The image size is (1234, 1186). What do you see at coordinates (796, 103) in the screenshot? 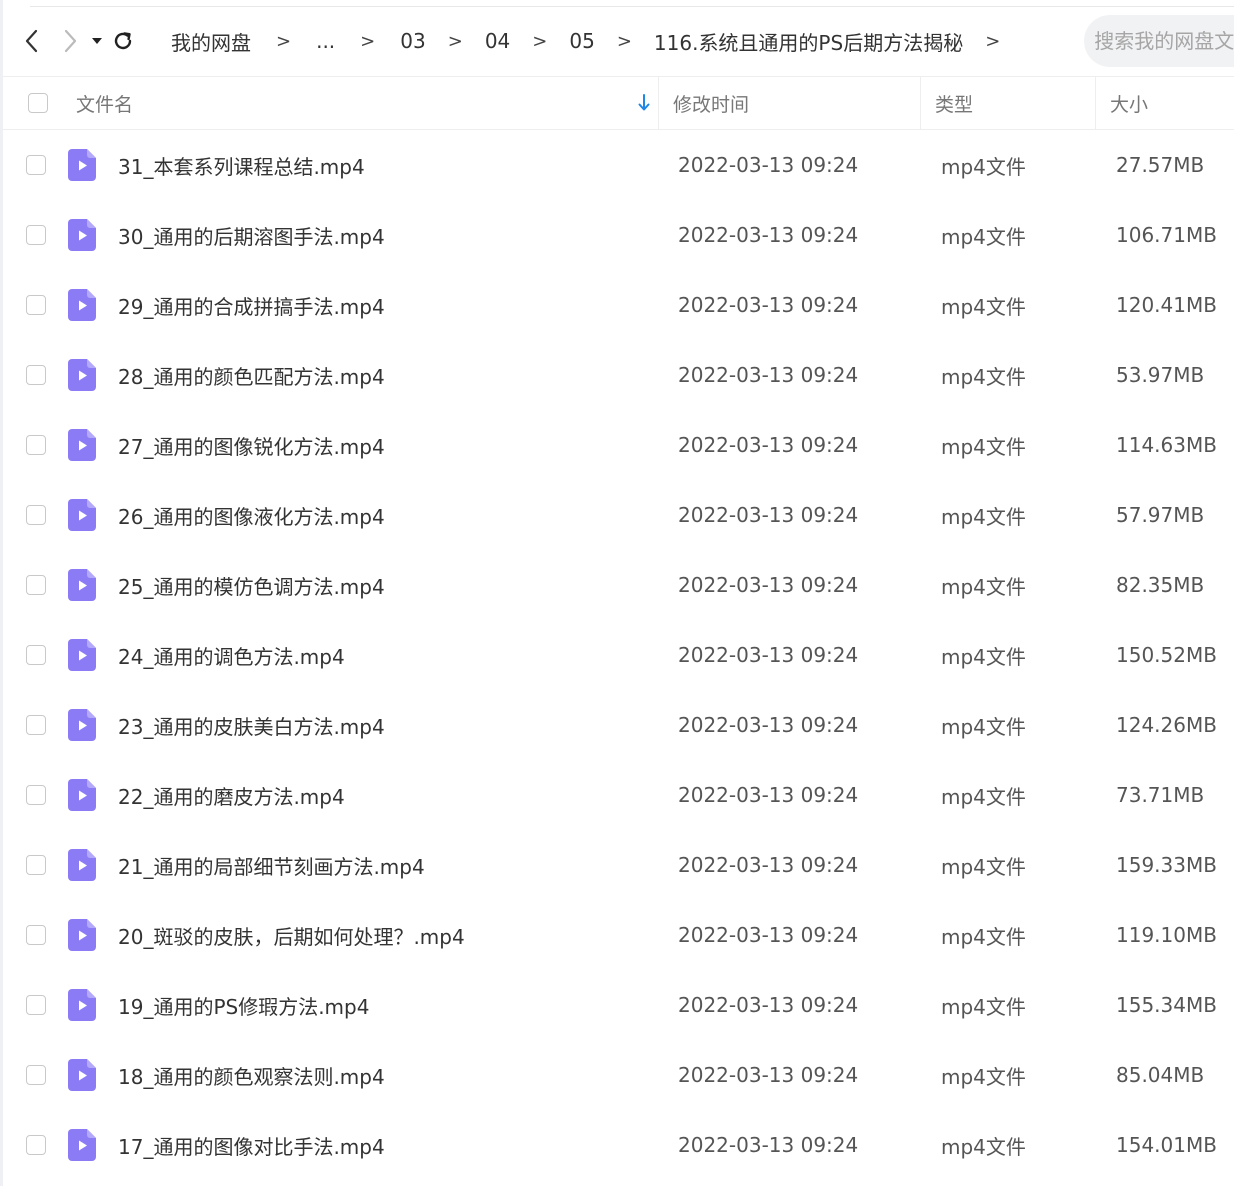
I see `column-header-time: 修改时间` at bounding box center [796, 103].